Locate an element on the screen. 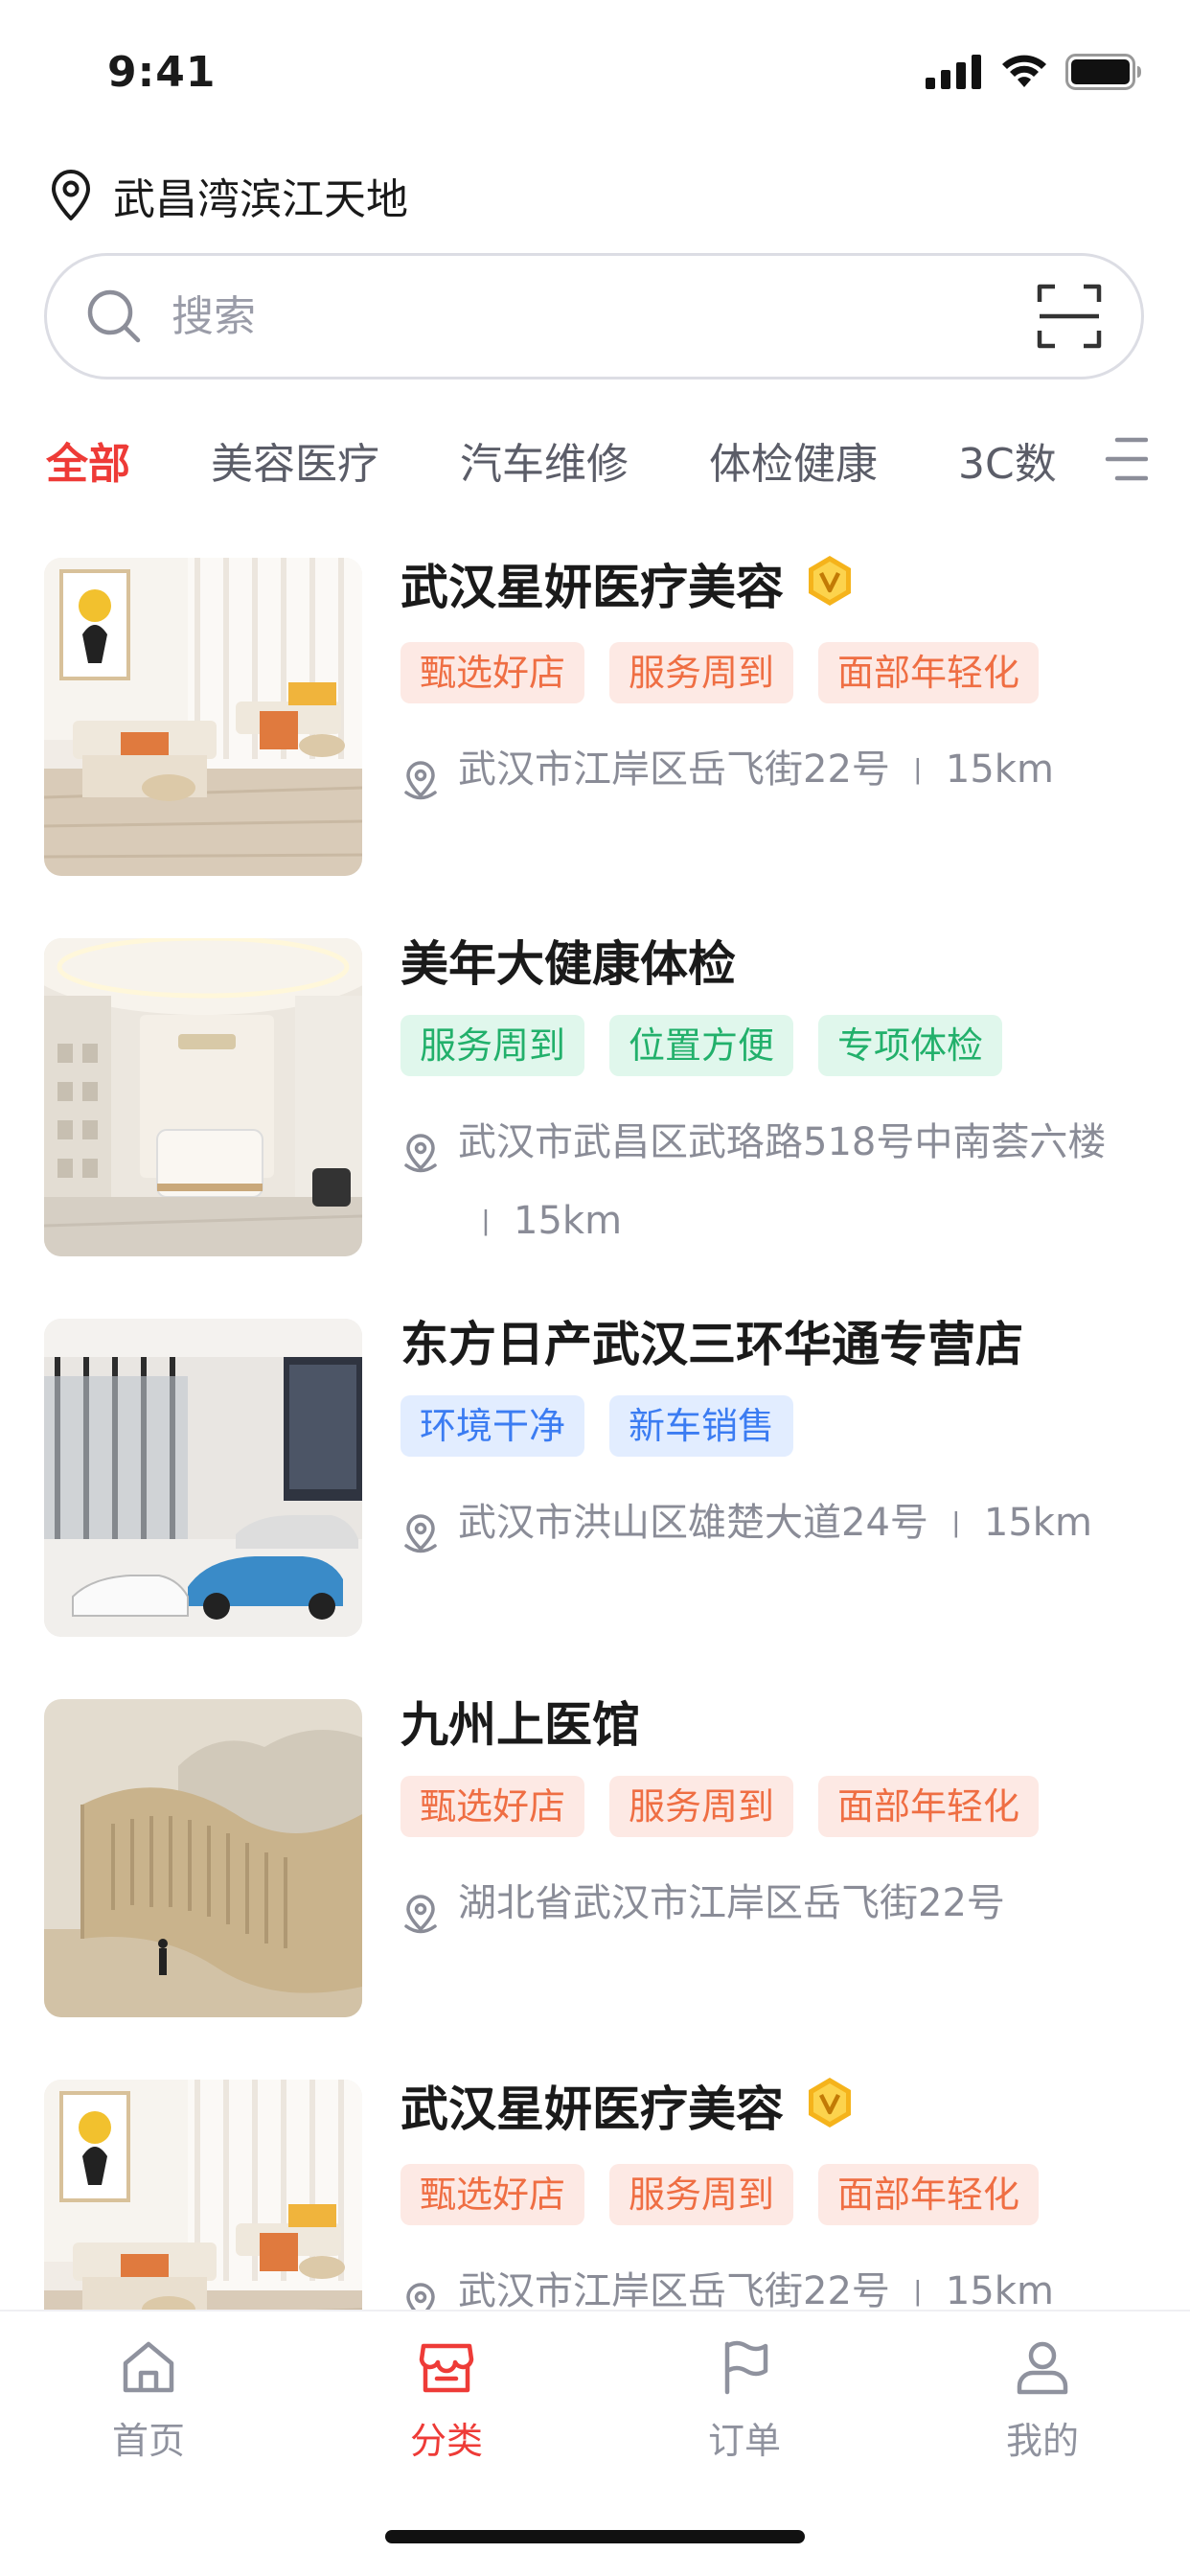 Image resolution: width=1190 pixels, height=2576 pixels. tabbar-profile-label: 我的 is located at coordinates (1042, 2441).